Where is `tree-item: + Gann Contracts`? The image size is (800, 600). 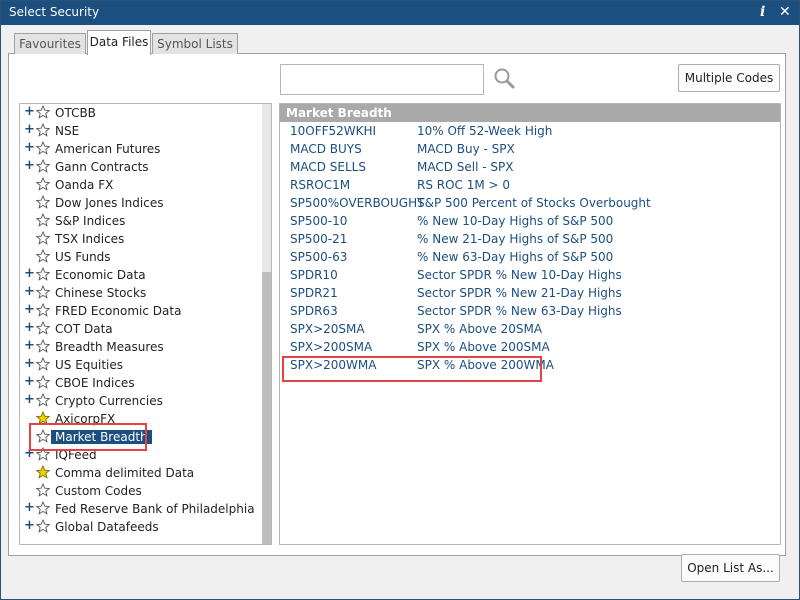 tree-item: + Gann Contracts is located at coordinates (140, 168).